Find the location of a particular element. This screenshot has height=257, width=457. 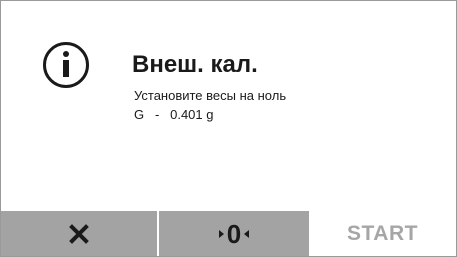

arrow-left-icon is located at coordinates (247, 233).